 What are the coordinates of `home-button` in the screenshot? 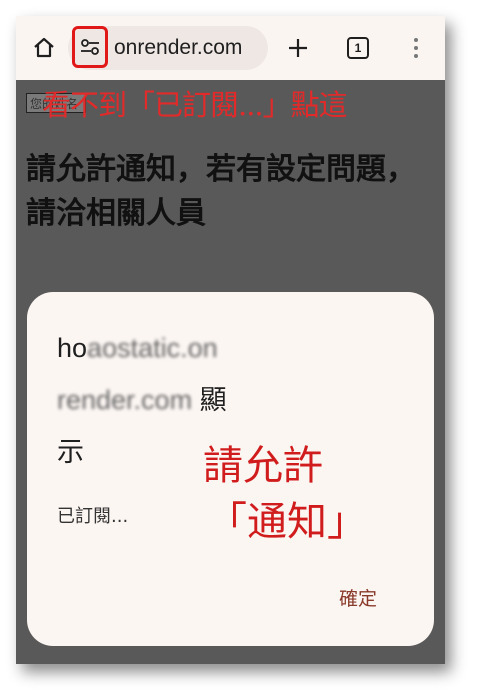 It's located at (44, 48).